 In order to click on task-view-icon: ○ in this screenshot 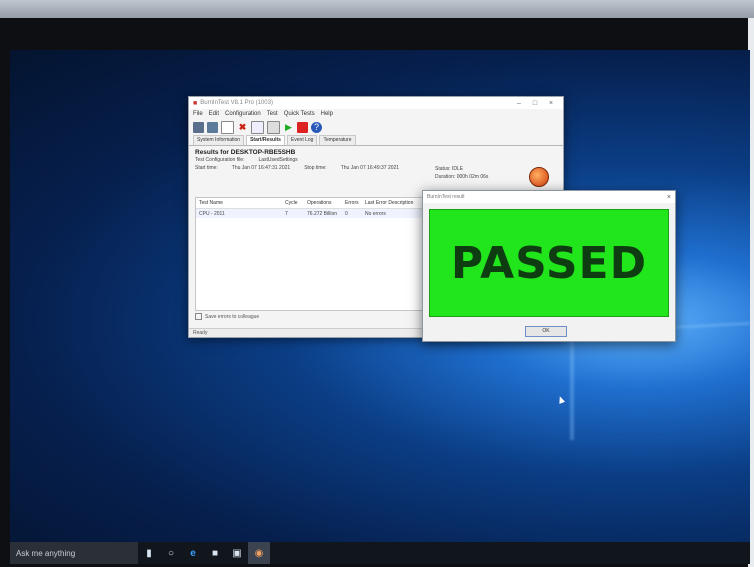, I will do `click(171, 553)`.